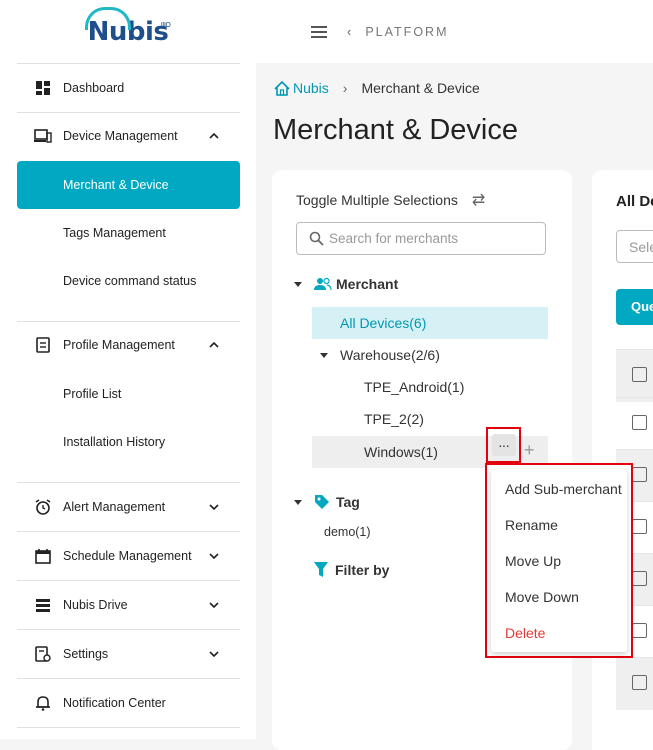  Describe the element at coordinates (43, 345) in the screenshot. I see `profile-icon` at that location.